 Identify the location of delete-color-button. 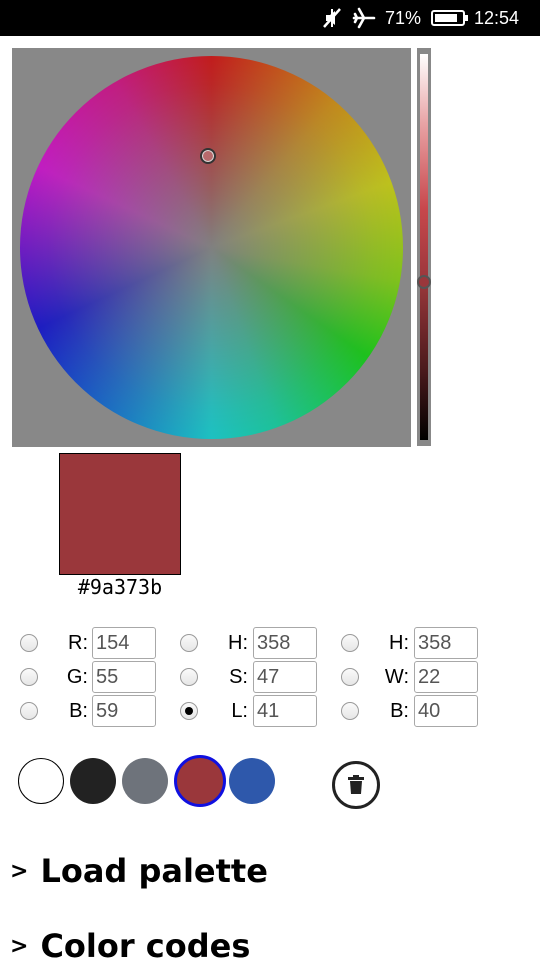
(356, 785).